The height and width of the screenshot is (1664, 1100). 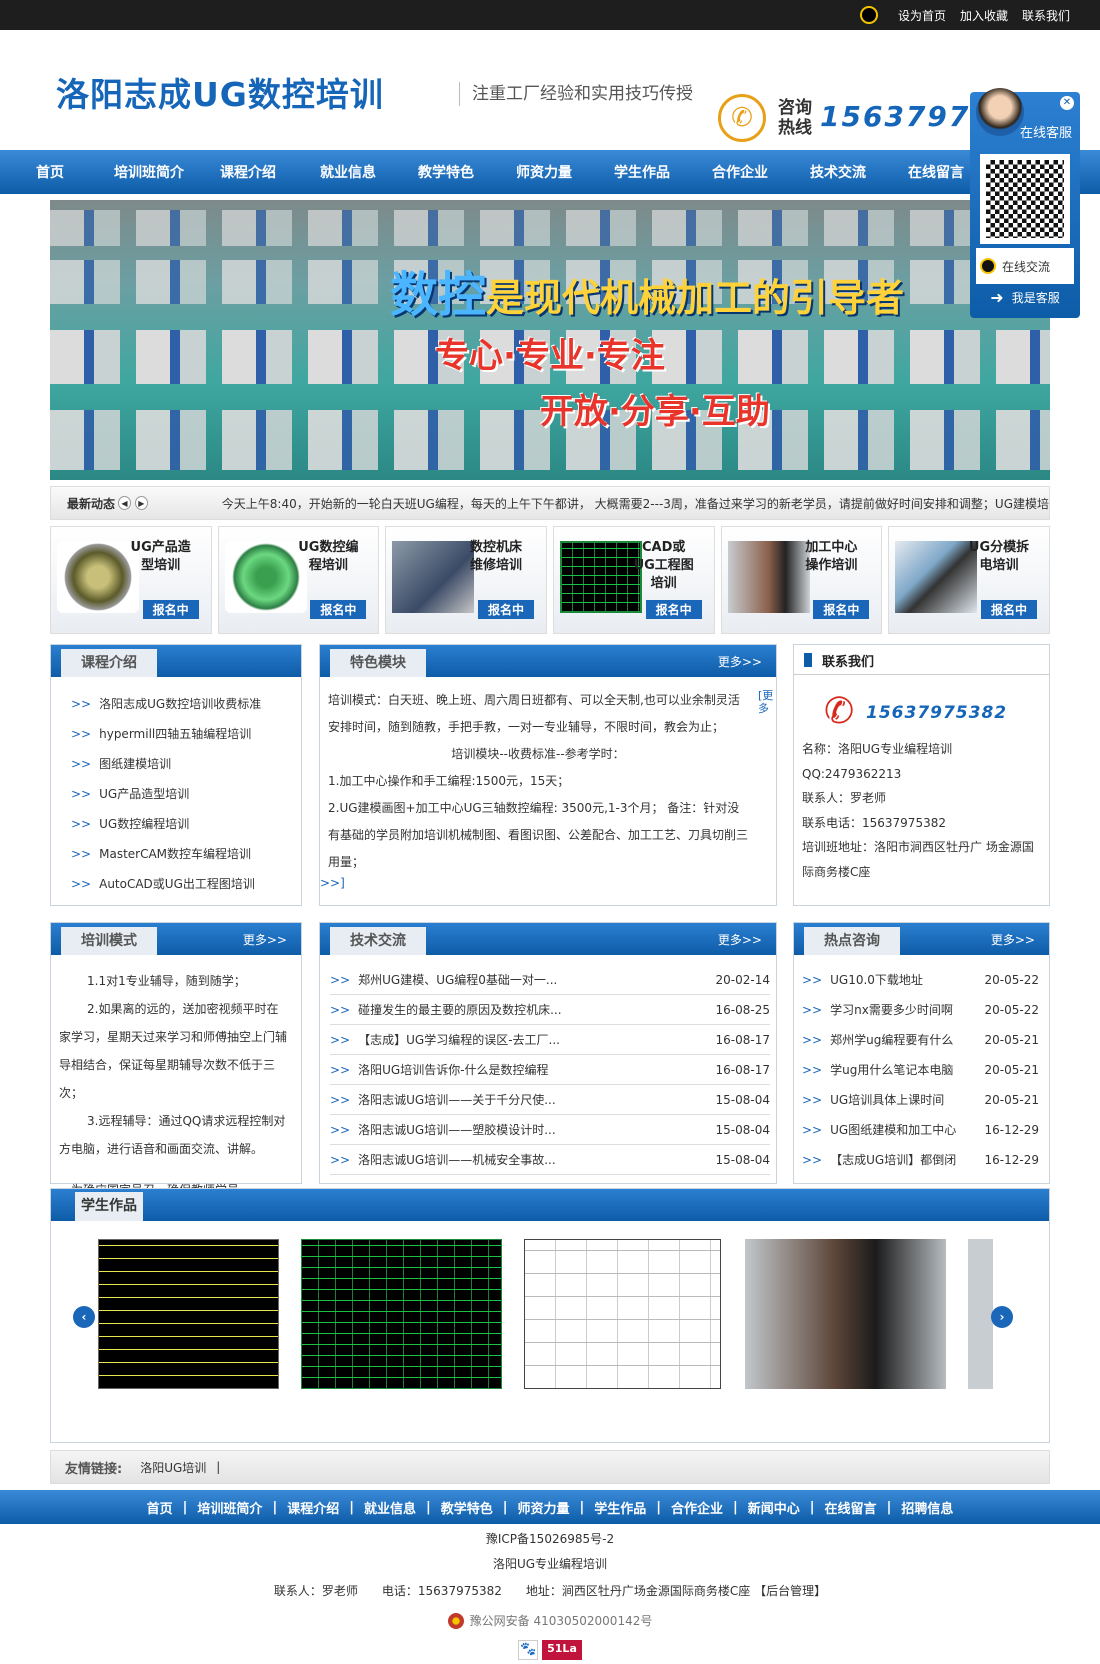 I want to click on nav-teaching: 教学特色, so click(x=446, y=172).